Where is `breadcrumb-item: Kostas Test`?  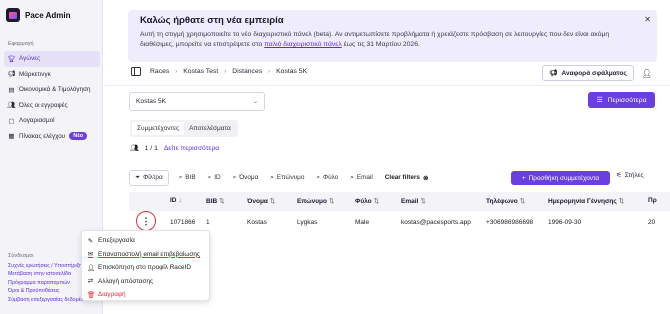 breadcrumb-item: Kostas Test is located at coordinates (200, 71).